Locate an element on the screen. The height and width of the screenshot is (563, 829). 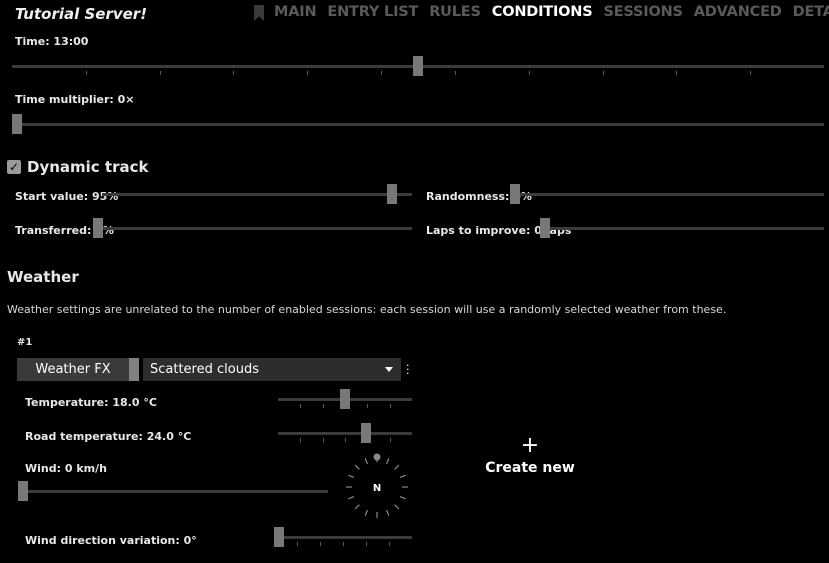
randomness-slider is located at coordinates (667, 194).